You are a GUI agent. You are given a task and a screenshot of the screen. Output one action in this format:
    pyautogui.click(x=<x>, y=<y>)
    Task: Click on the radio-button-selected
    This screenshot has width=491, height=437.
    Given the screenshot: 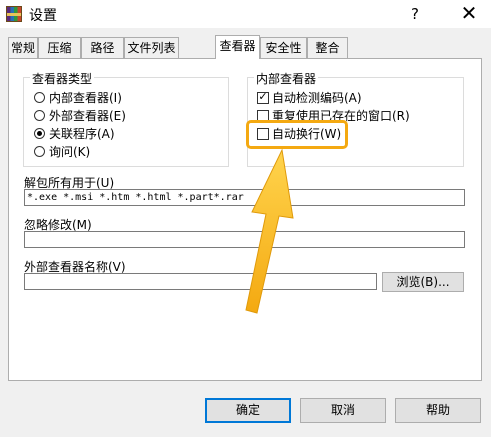 What is the action you would take?
    pyautogui.click(x=39, y=133)
    